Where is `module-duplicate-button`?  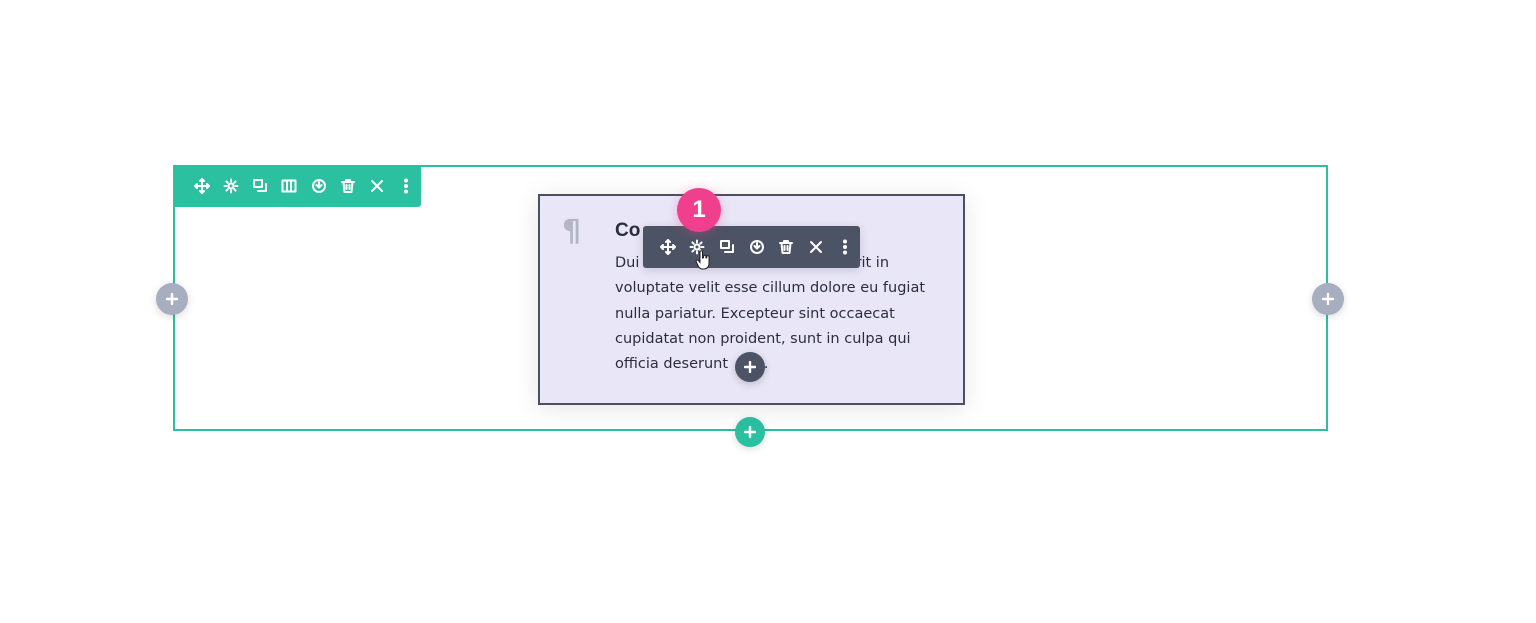 module-duplicate-button is located at coordinates (727, 247).